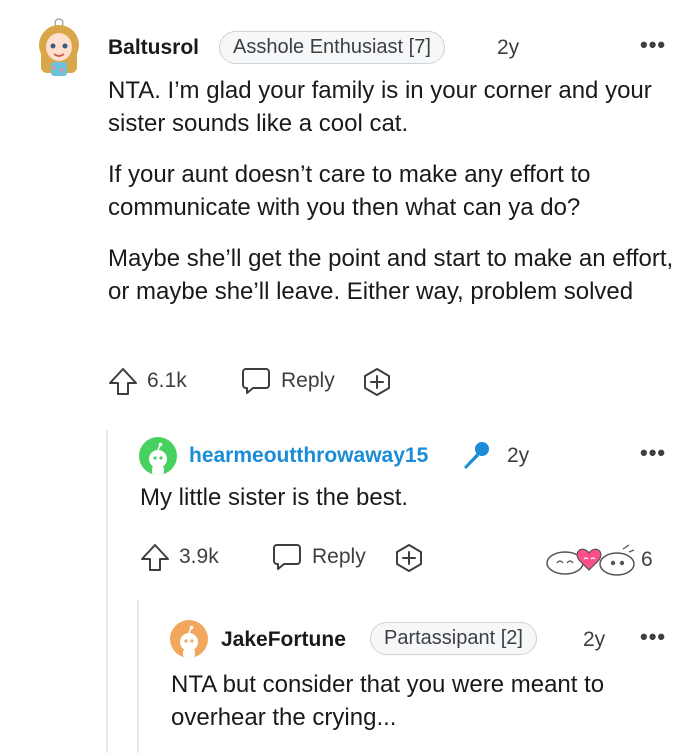 The width and height of the screenshot is (700, 753). Describe the element at coordinates (274, 497) in the screenshot. I see `comment-body: My little sister is the best.` at that location.